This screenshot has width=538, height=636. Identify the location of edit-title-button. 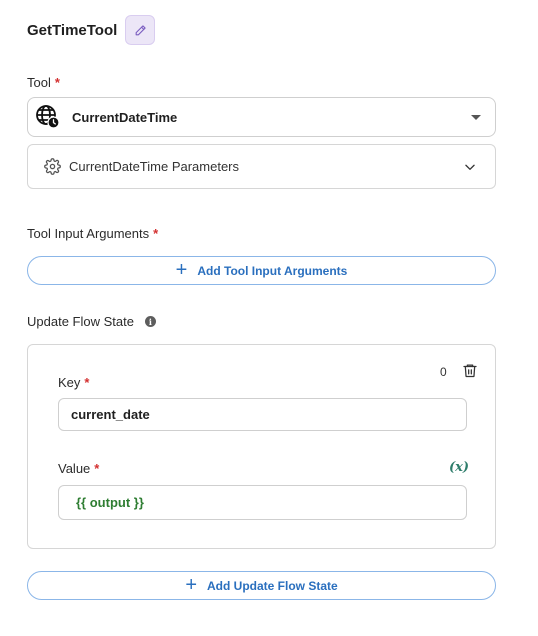
(140, 30).